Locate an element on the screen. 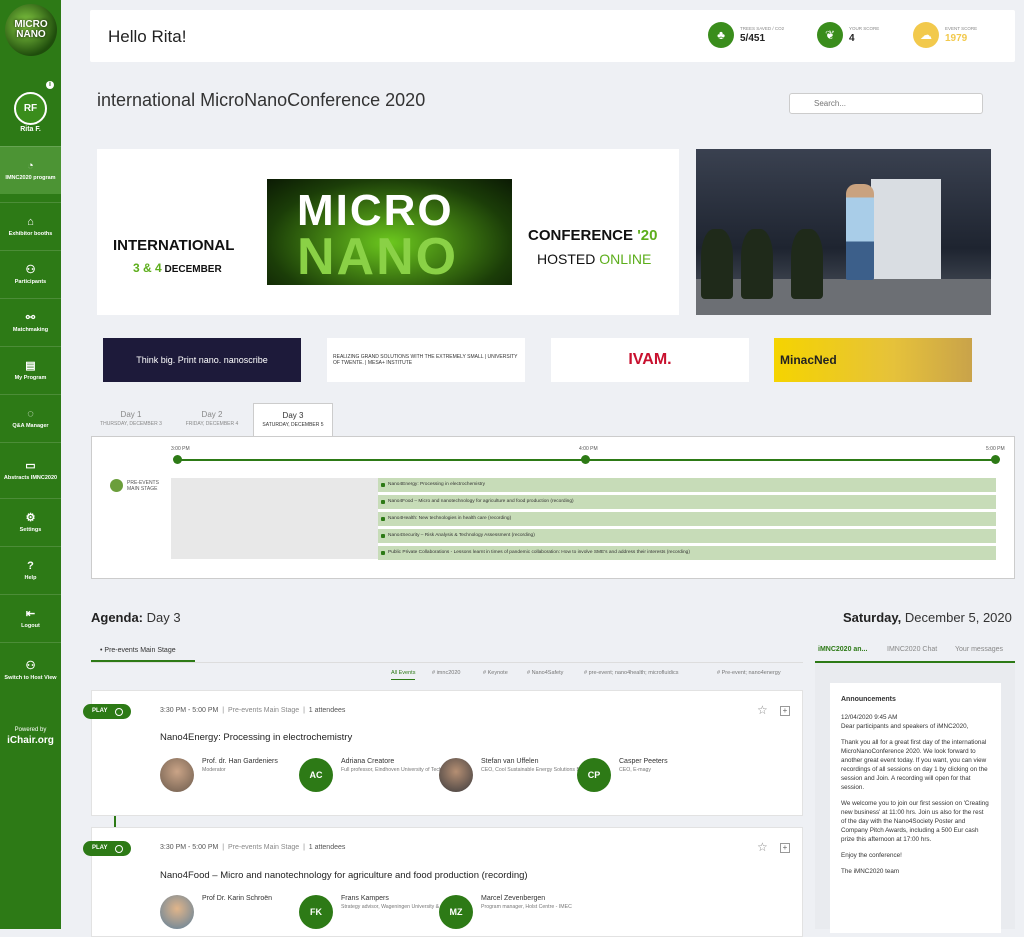 The width and height of the screenshot is (1024, 937). timeline-time: 5:00 PM is located at coordinates (995, 449).